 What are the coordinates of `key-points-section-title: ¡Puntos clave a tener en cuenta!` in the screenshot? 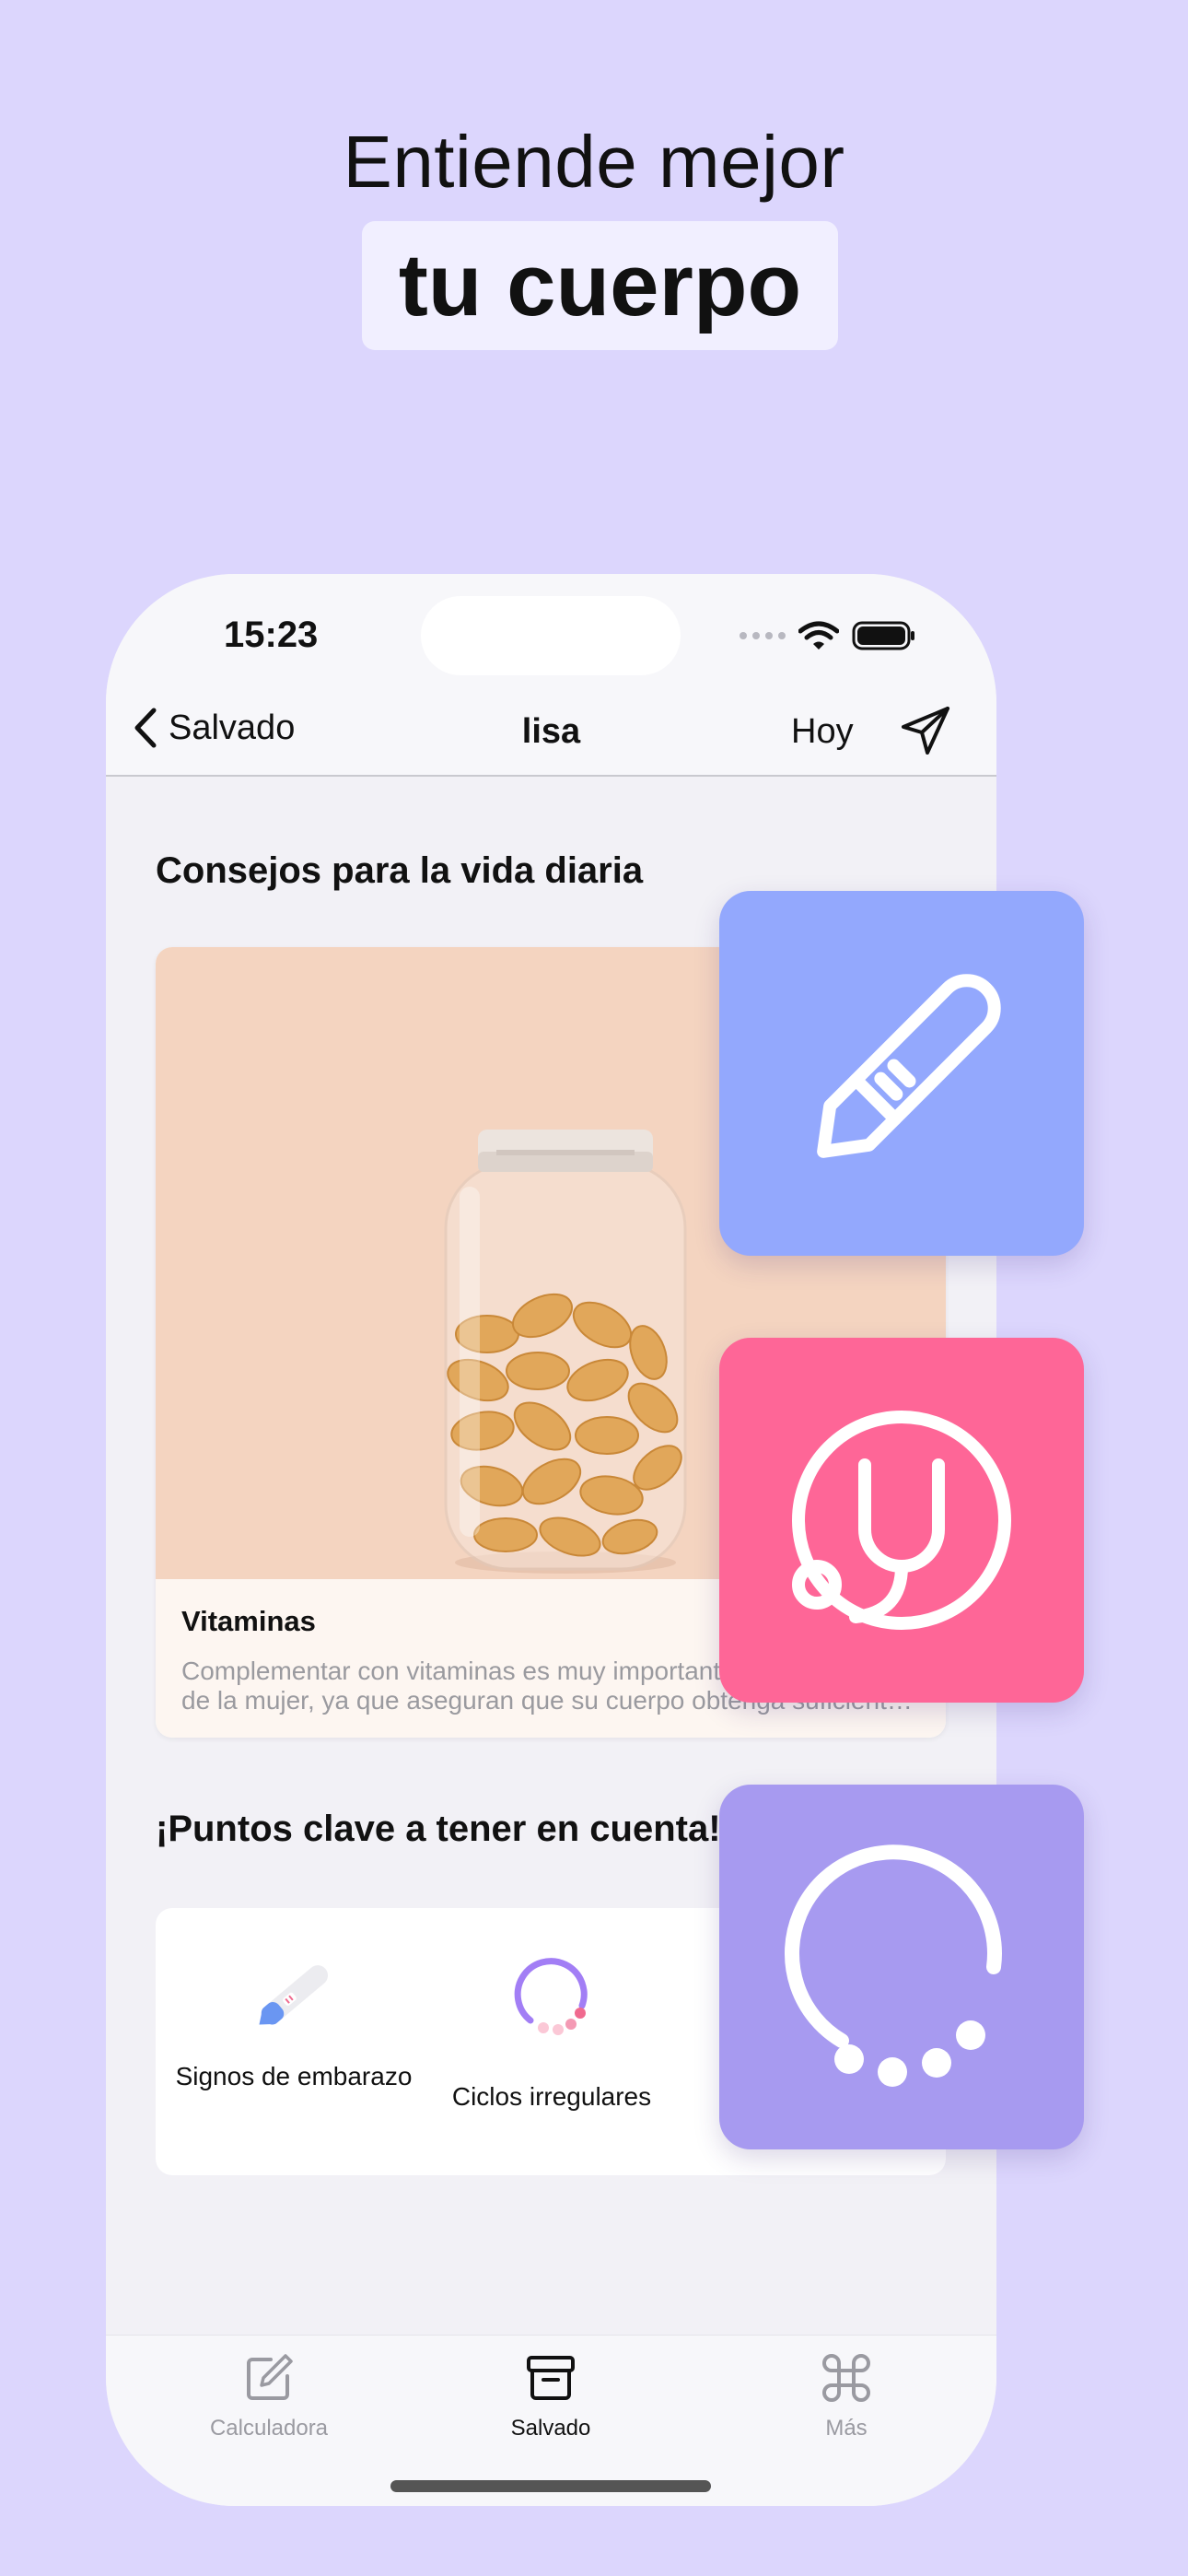 It's located at (438, 1829).